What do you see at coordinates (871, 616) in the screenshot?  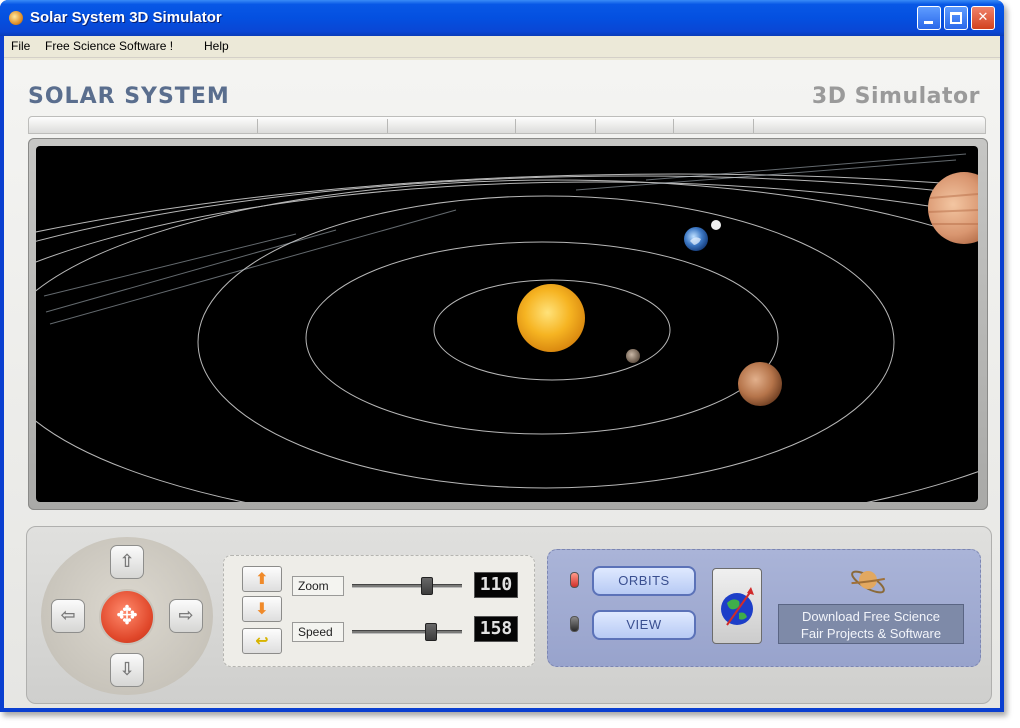 I see `download-line-1: Download Free Science` at bounding box center [871, 616].